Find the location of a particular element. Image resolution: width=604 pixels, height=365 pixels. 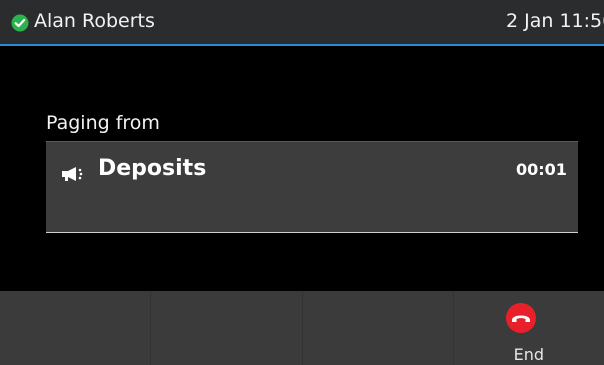

status-bar: Alan Roberts 2 Jan 11:56 is located at coordinates (302, 23).